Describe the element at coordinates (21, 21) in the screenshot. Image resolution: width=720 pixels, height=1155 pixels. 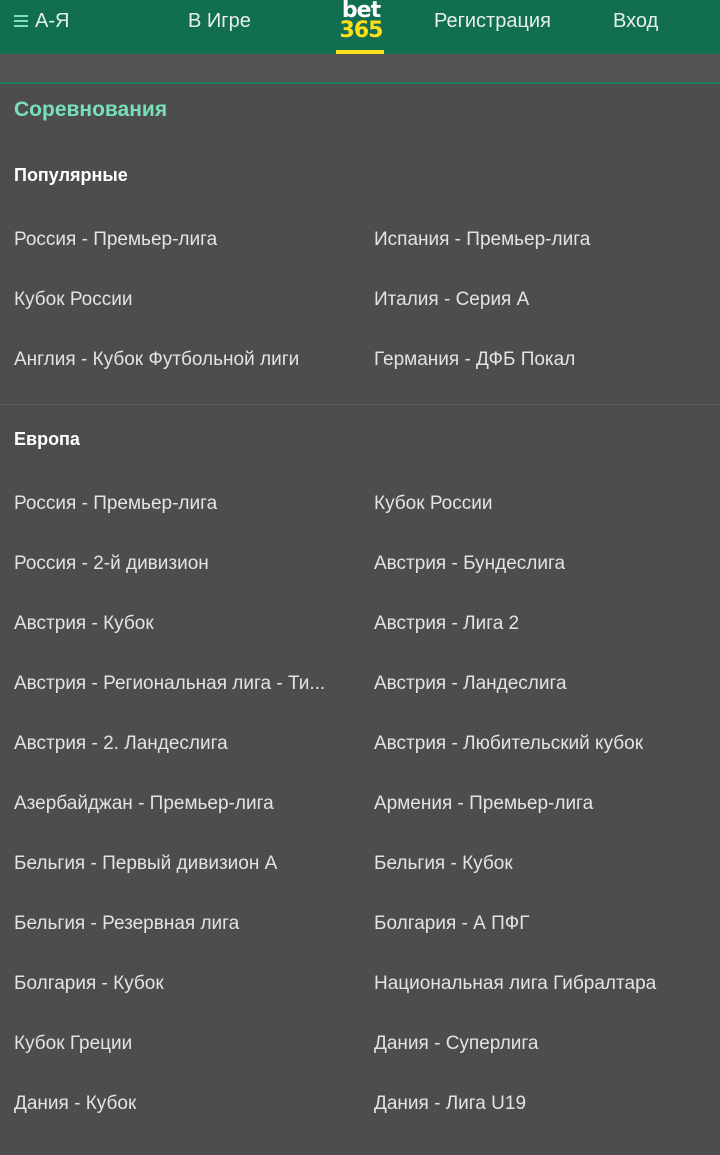
I see `menu-icon` at that location.